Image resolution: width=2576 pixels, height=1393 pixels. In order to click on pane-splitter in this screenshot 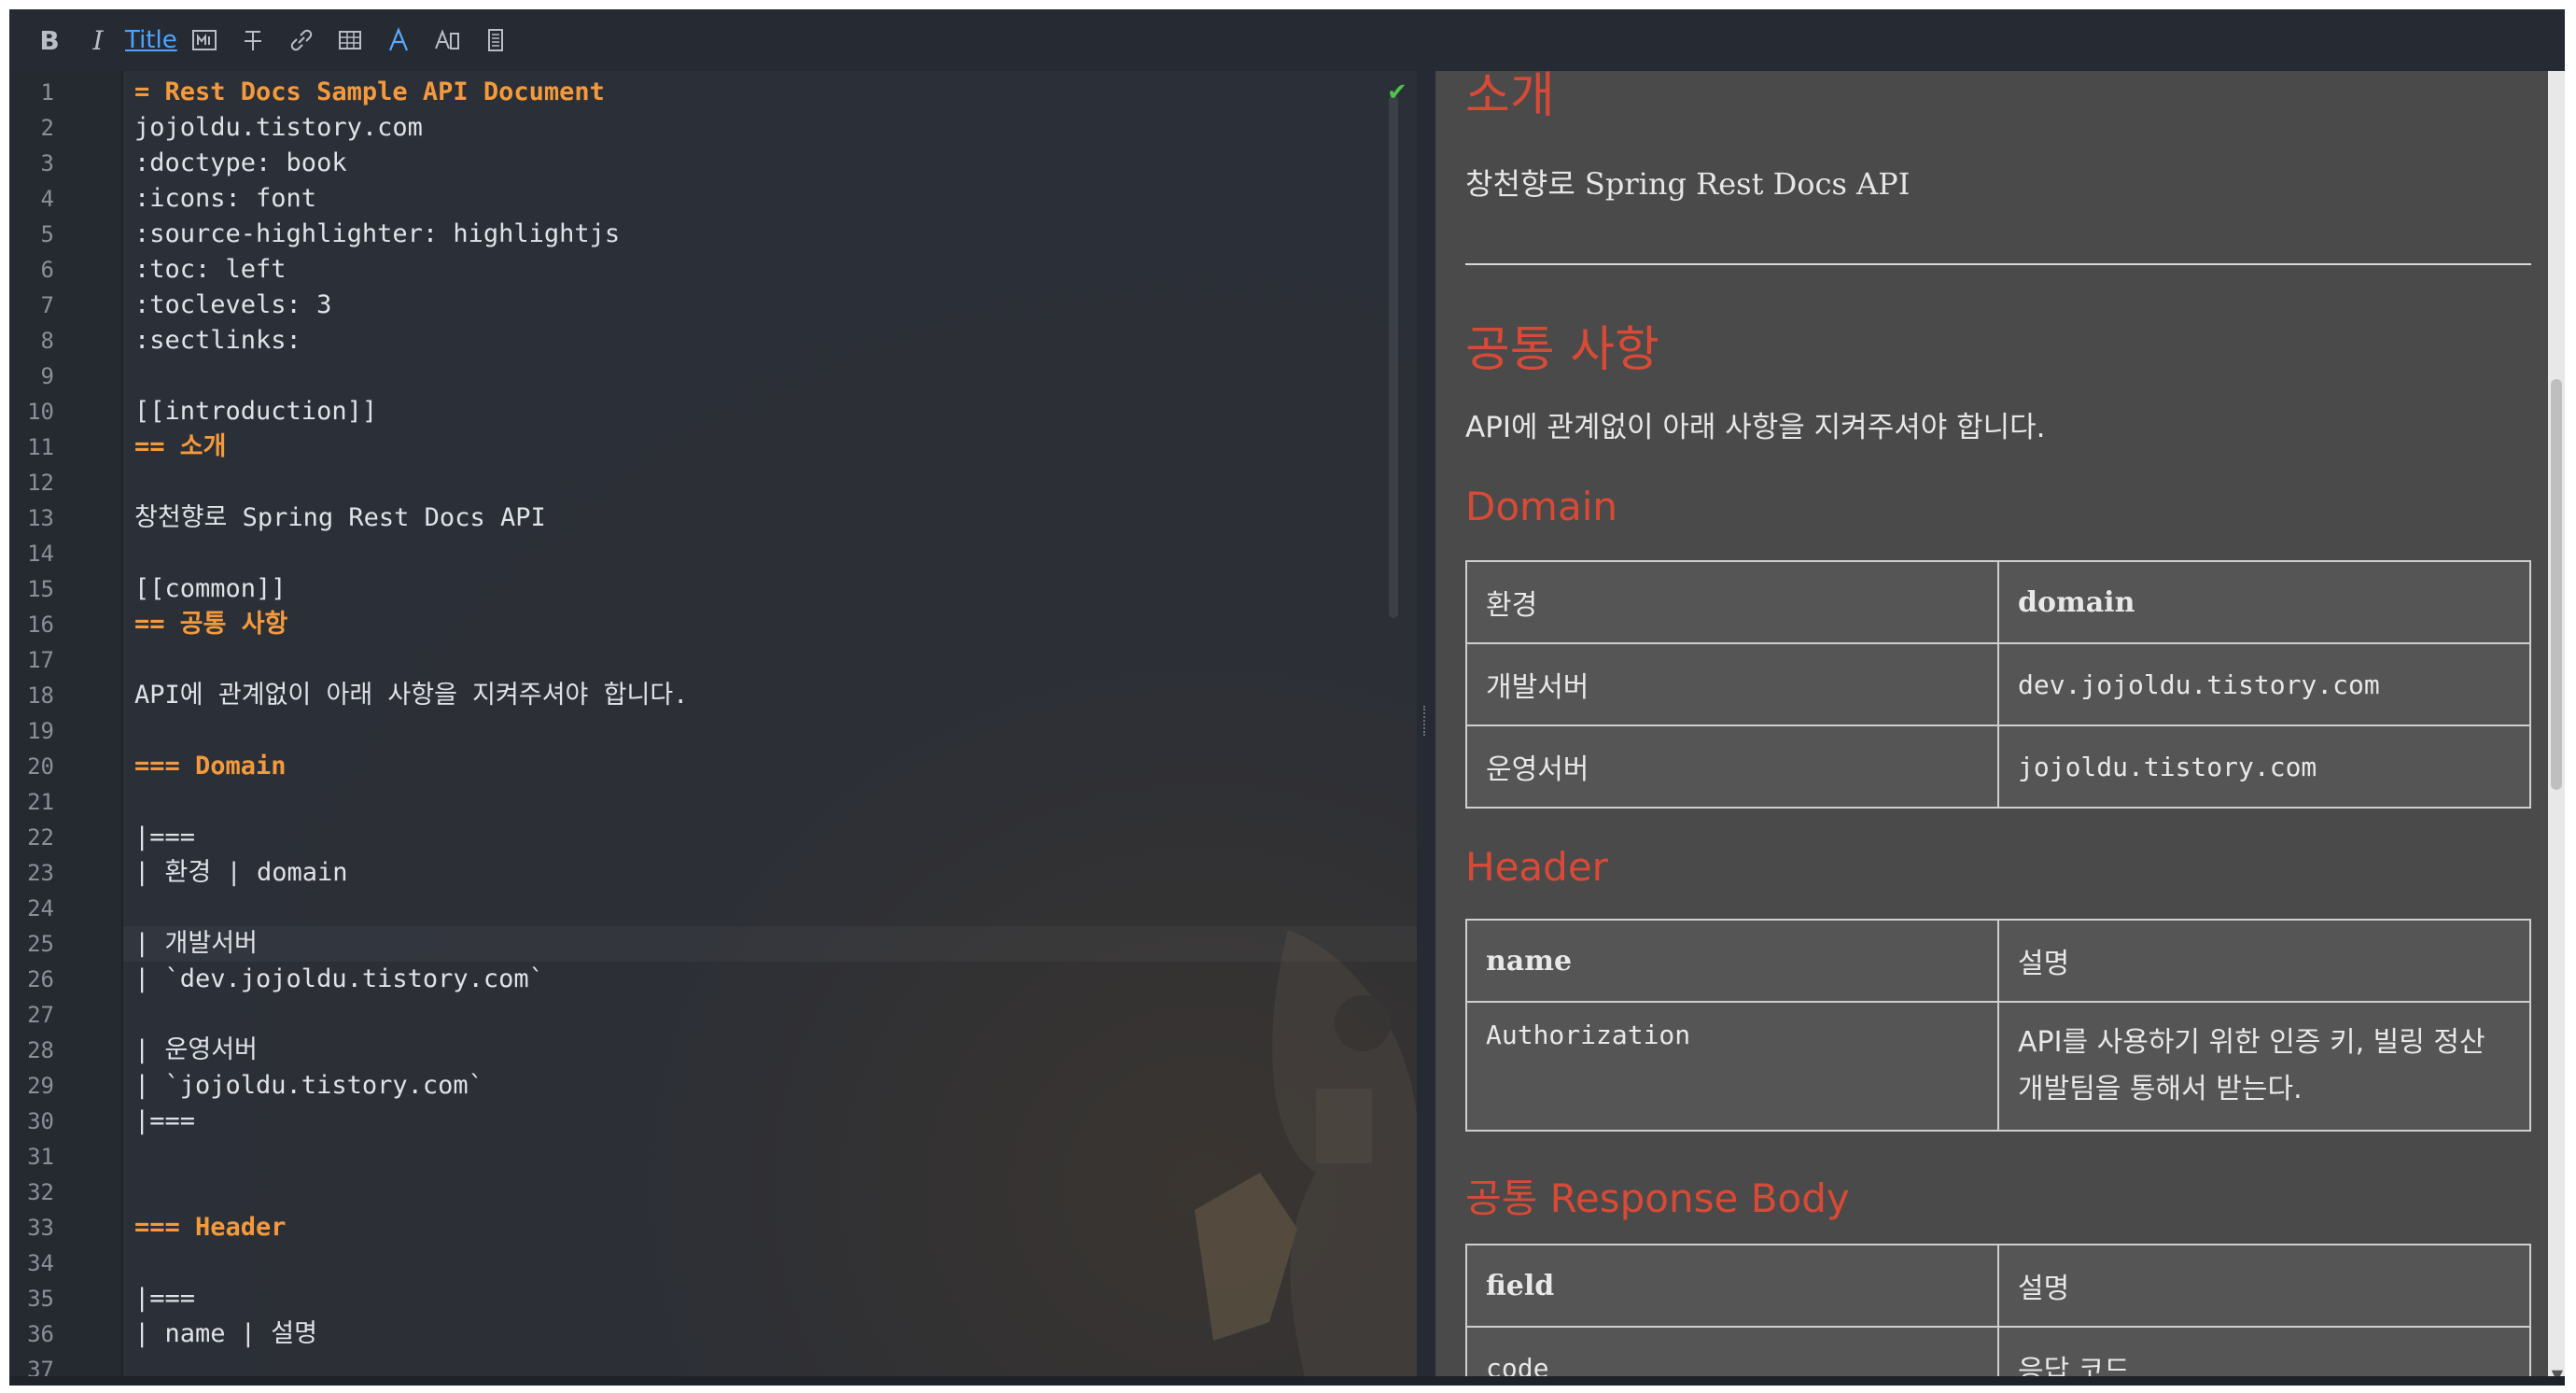, I will do `click(1426, 729)`.